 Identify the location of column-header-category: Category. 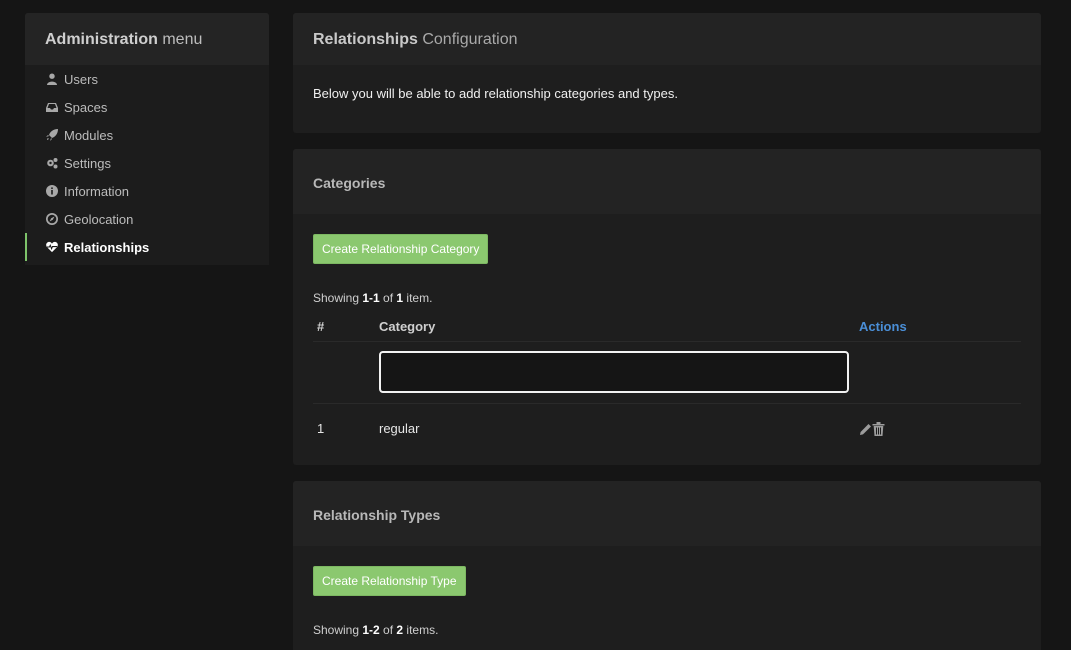
(619, 327).